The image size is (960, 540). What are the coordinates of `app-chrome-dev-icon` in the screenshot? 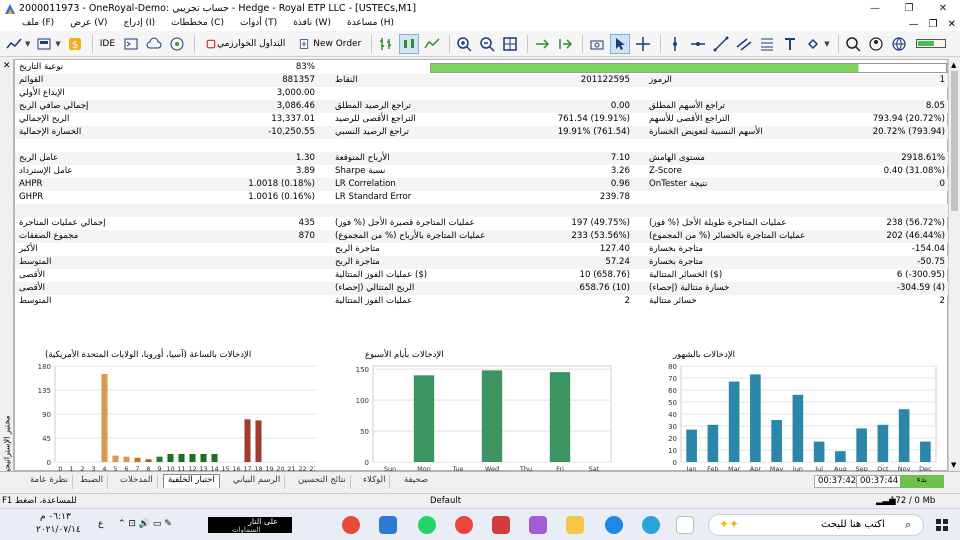 It's located at (351, 525).